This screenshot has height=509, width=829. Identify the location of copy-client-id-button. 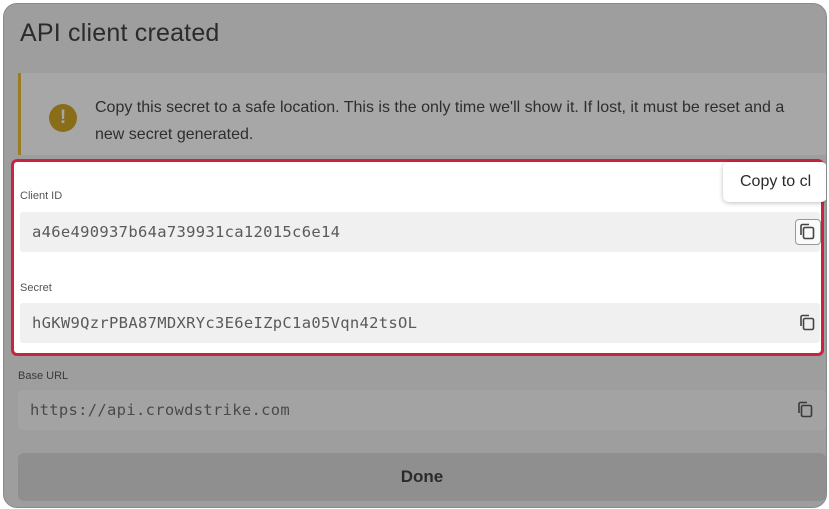
(808, 232).